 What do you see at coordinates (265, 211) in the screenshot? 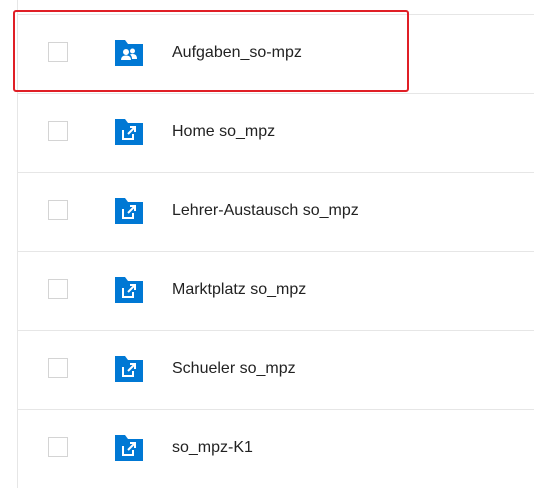
I see `file-name: Lehrer-Austausch so_mpz` at bounding box center [265, 211].